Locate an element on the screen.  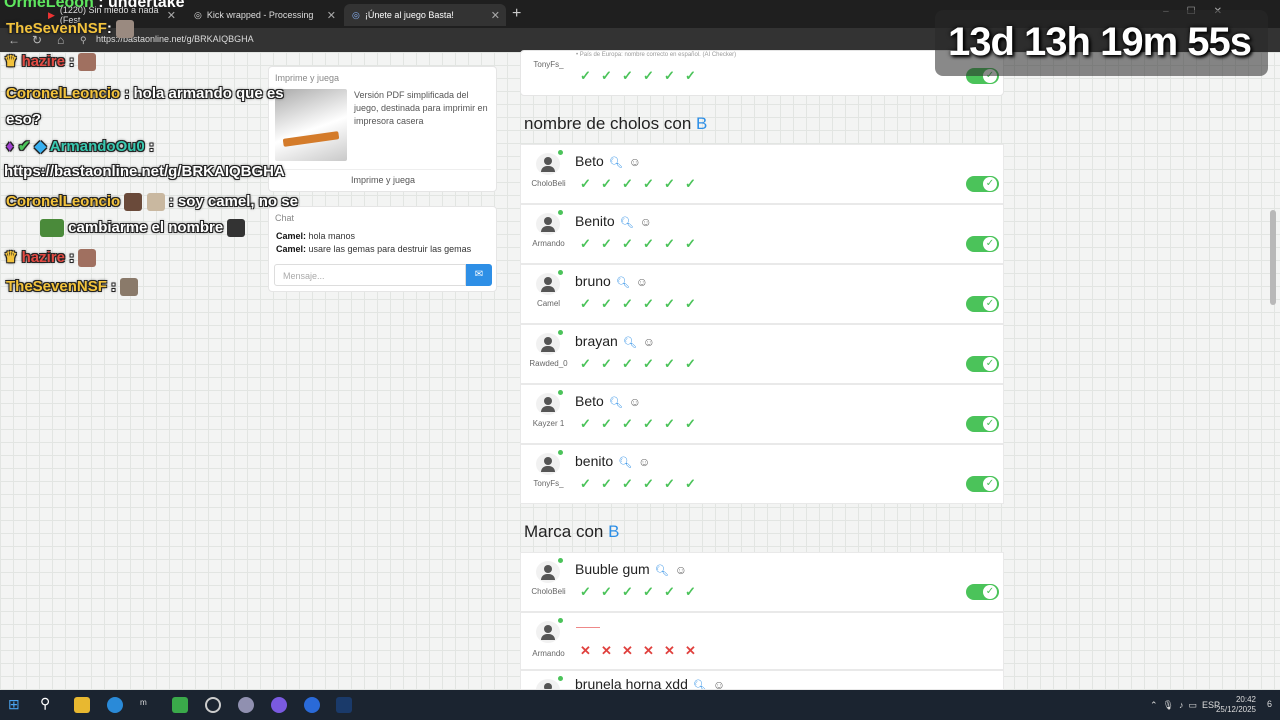
search-icon: ⚲ is located at coordinates (48, 703).